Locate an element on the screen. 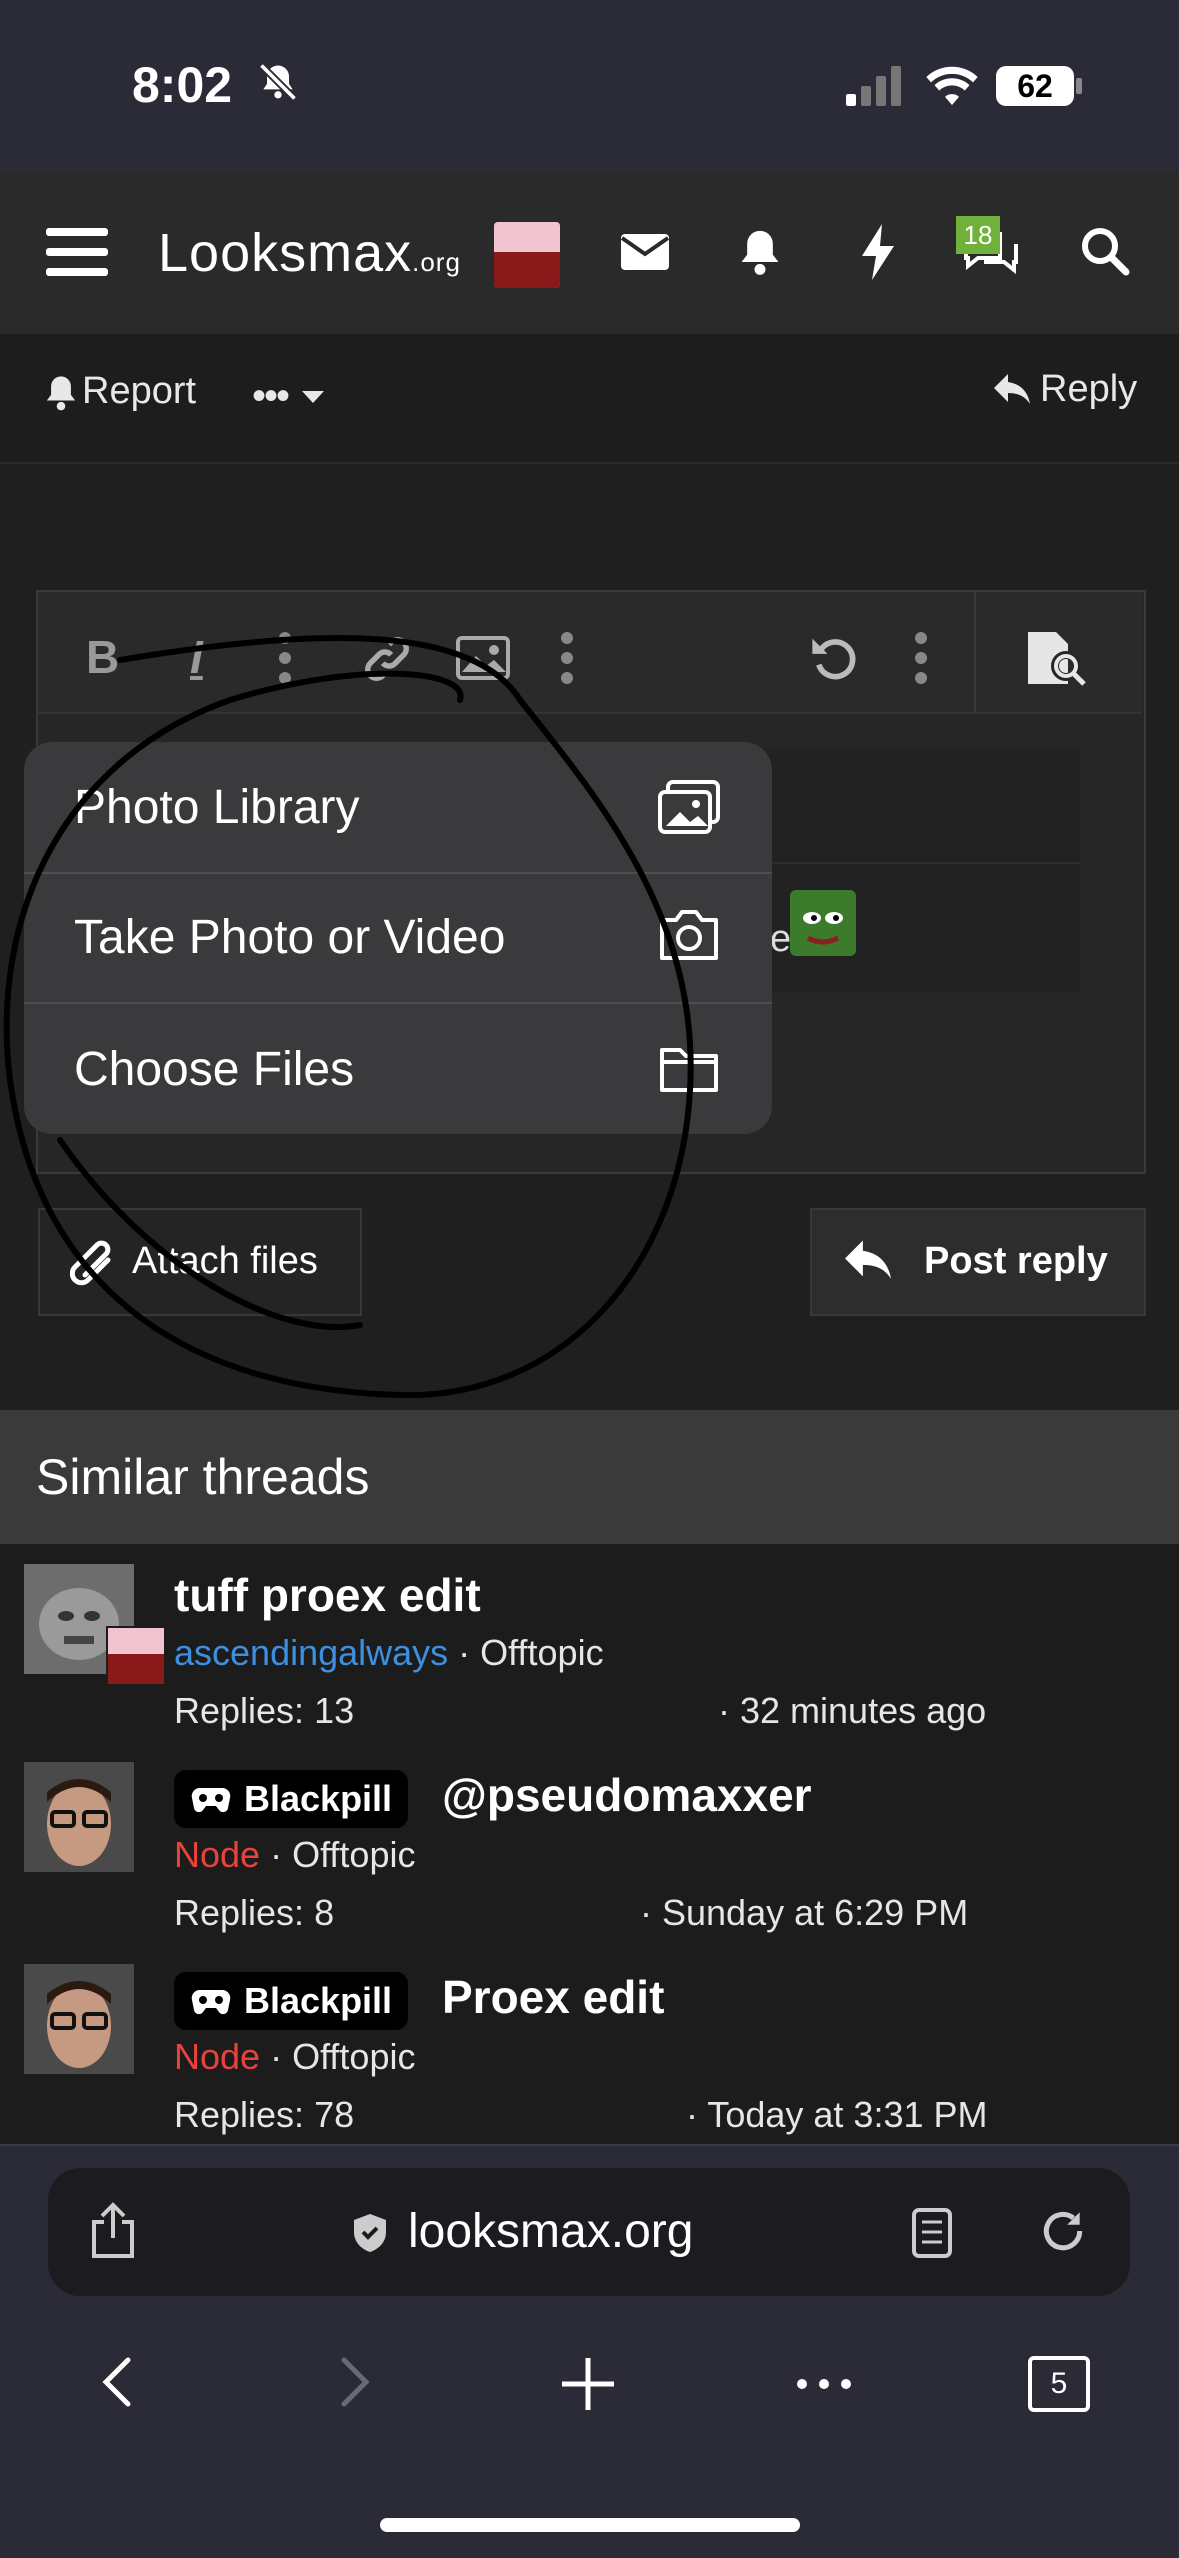 Image resolution: width=1179 pixels, height=2558 pixels. reload-icon is located at coordinates (1063, 2231).